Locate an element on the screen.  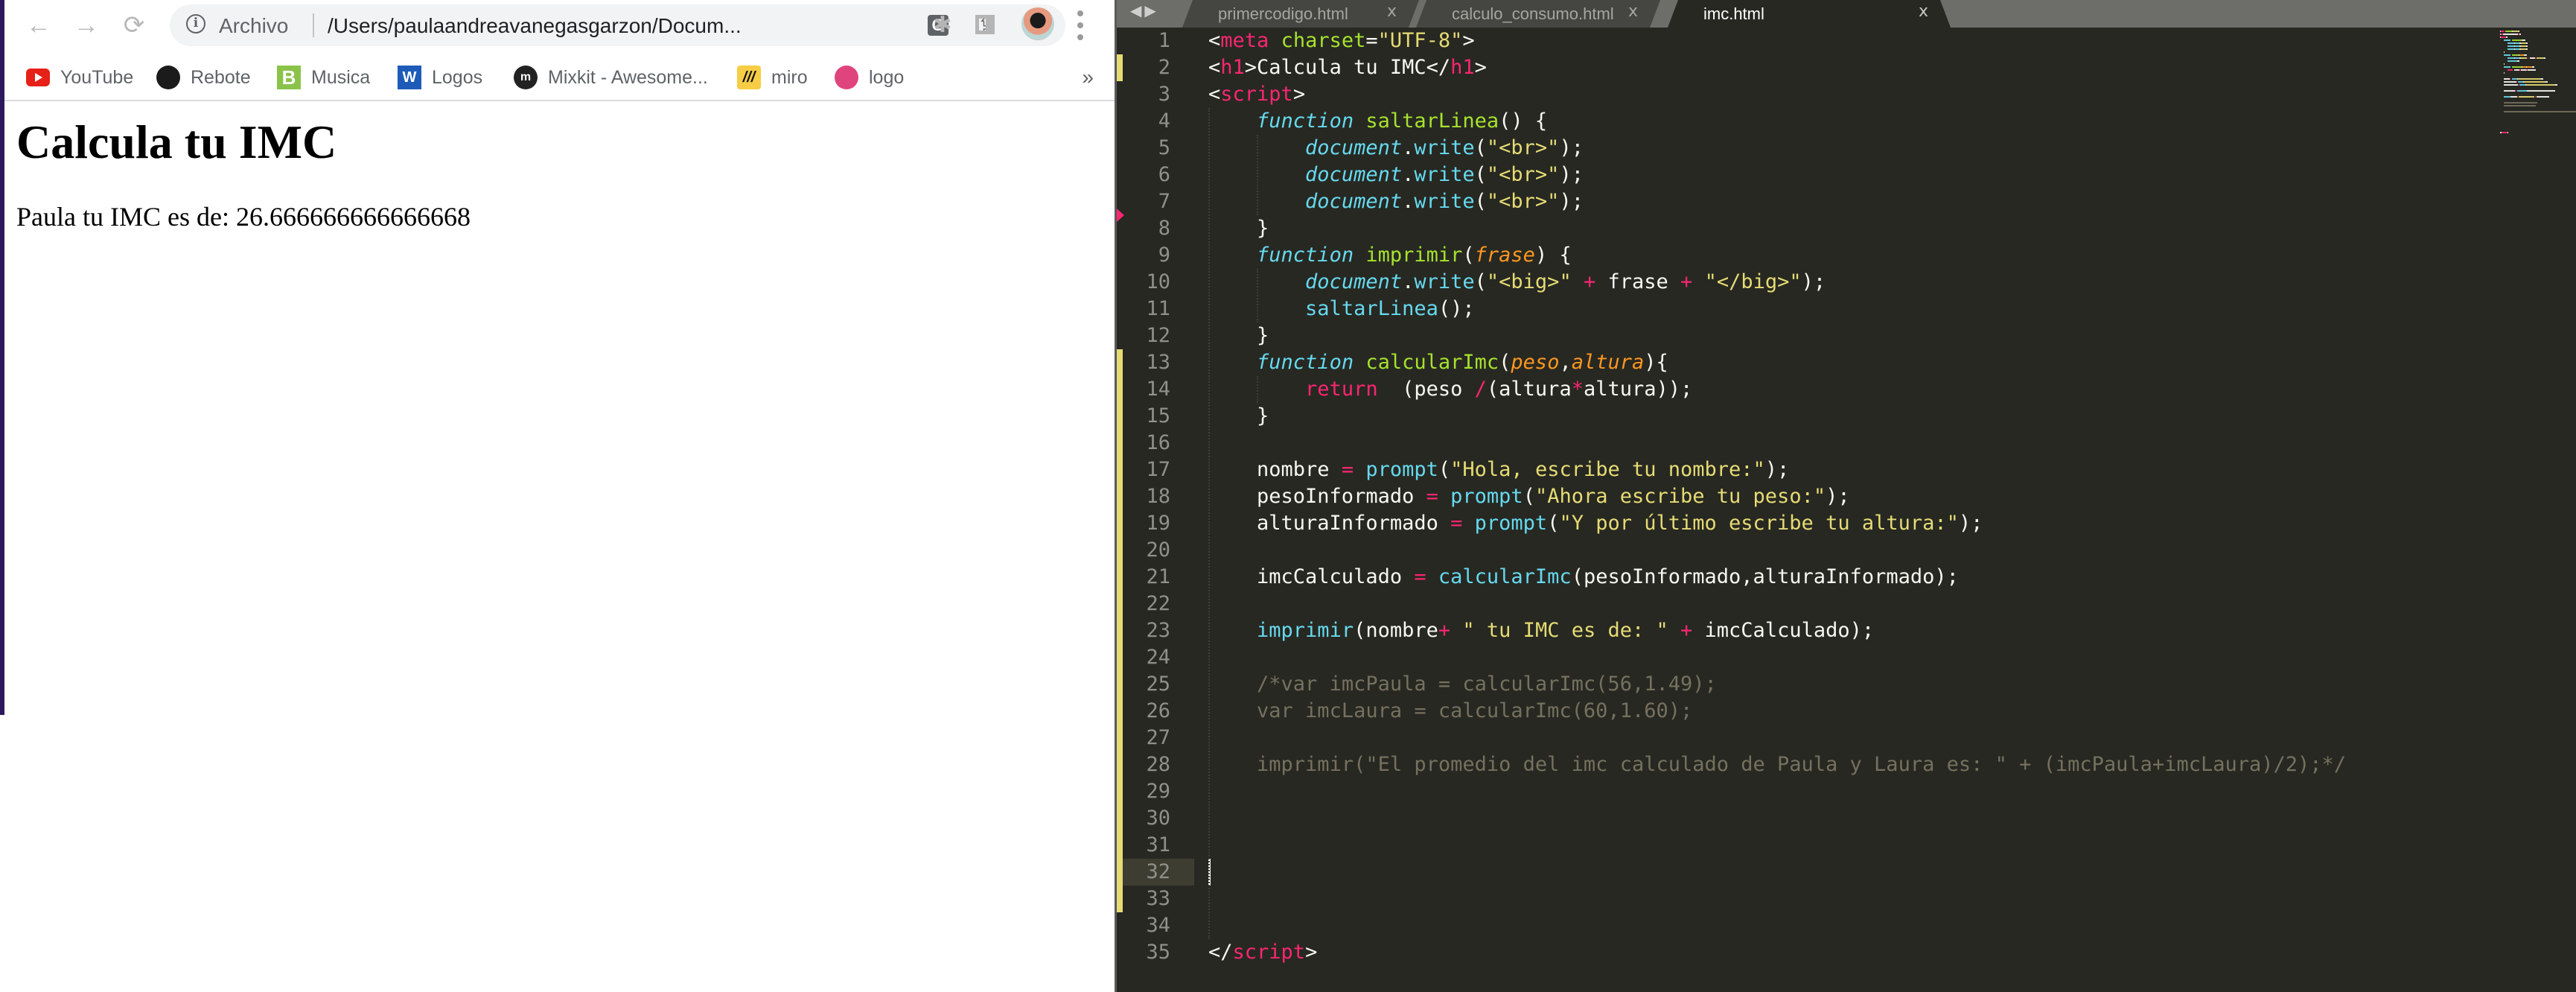
bookmark-miro: /// miro is located at coordinates (772, 77).